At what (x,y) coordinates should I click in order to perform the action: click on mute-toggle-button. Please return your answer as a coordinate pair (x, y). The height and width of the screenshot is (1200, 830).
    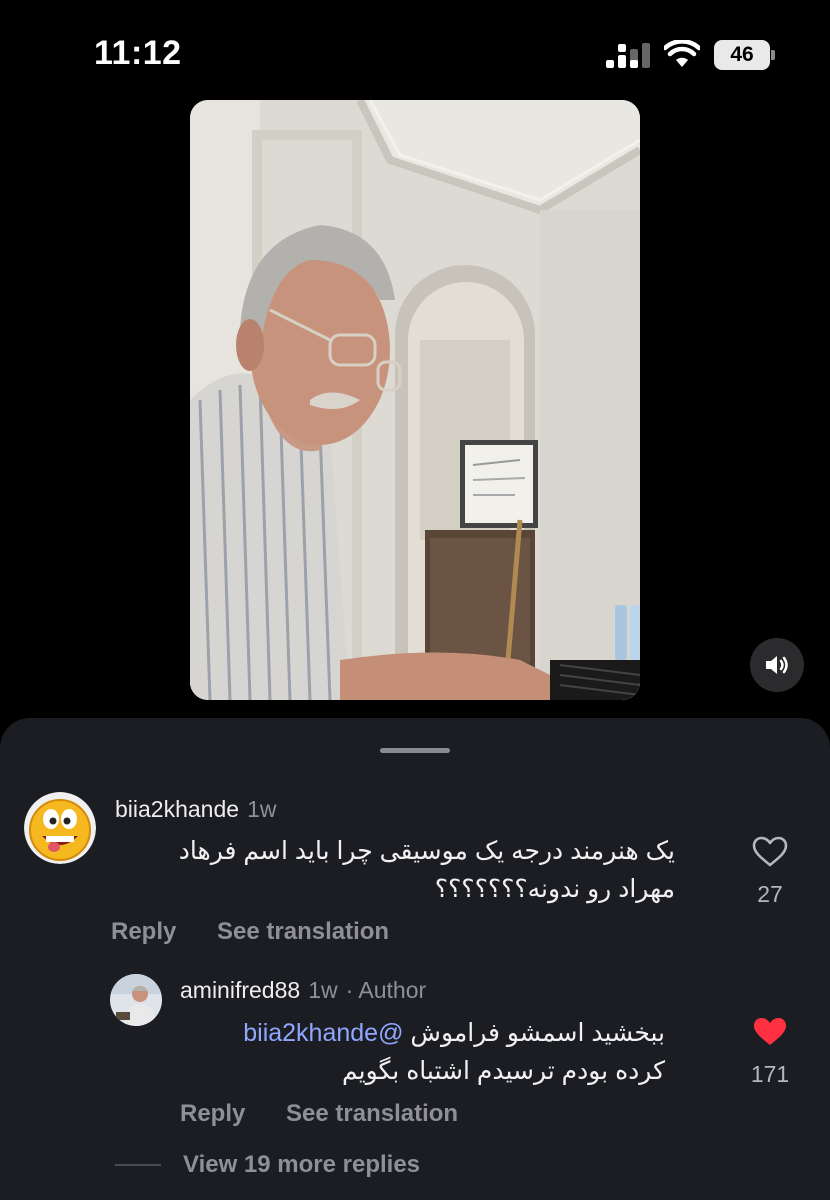
    Looking at the image, I should click on (777, 665).